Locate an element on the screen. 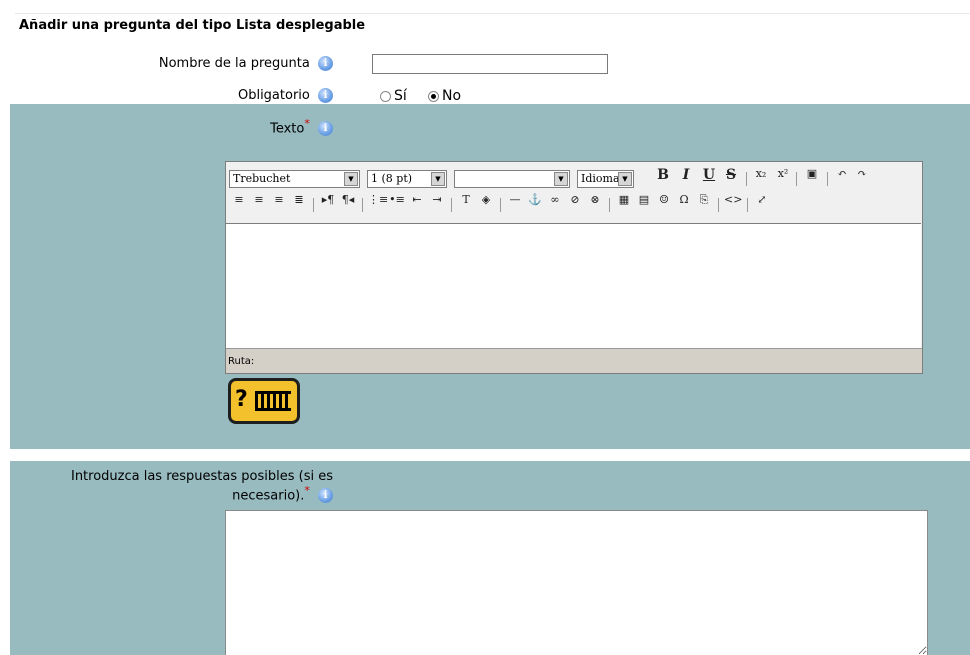 The height and width of the screenshot is (655, 970). language-value: Idioma is located at coordinates (600, 178).